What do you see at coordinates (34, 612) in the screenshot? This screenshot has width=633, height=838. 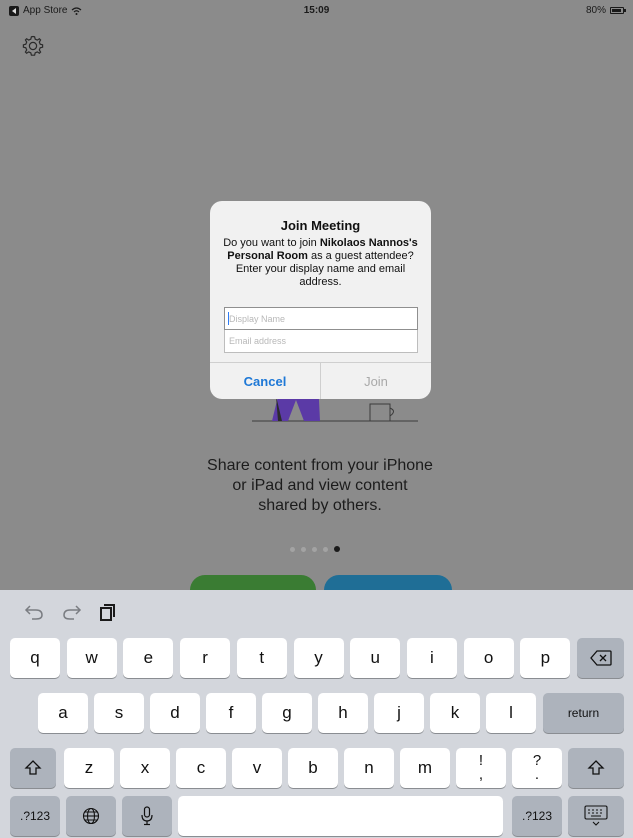 I see `undo-icon` at bounding box center [34, 612].